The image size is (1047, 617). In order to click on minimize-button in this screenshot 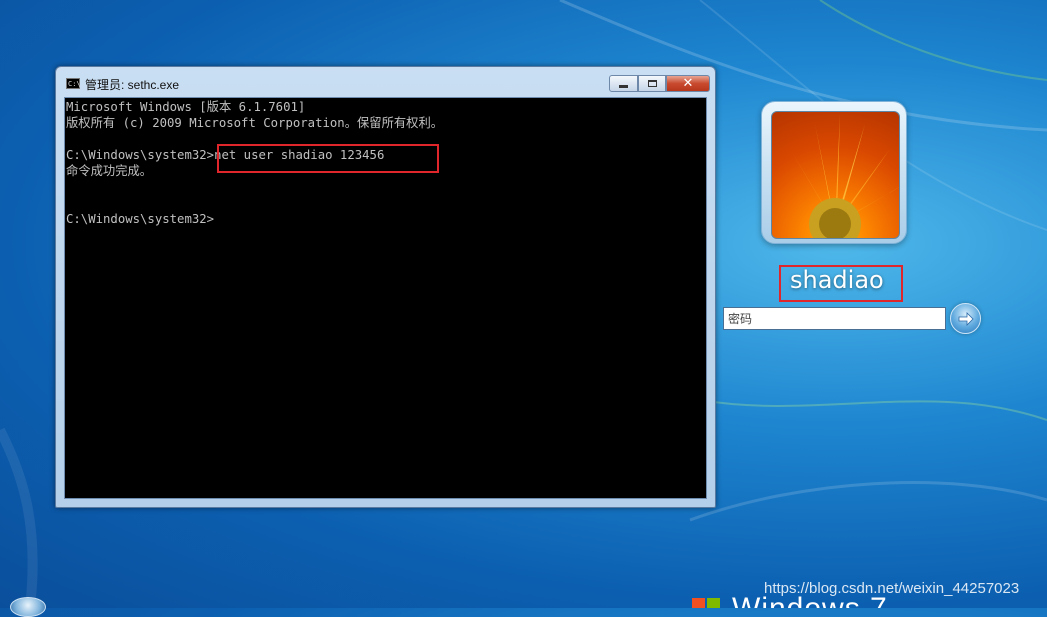, I will do `click(623, 83)`.